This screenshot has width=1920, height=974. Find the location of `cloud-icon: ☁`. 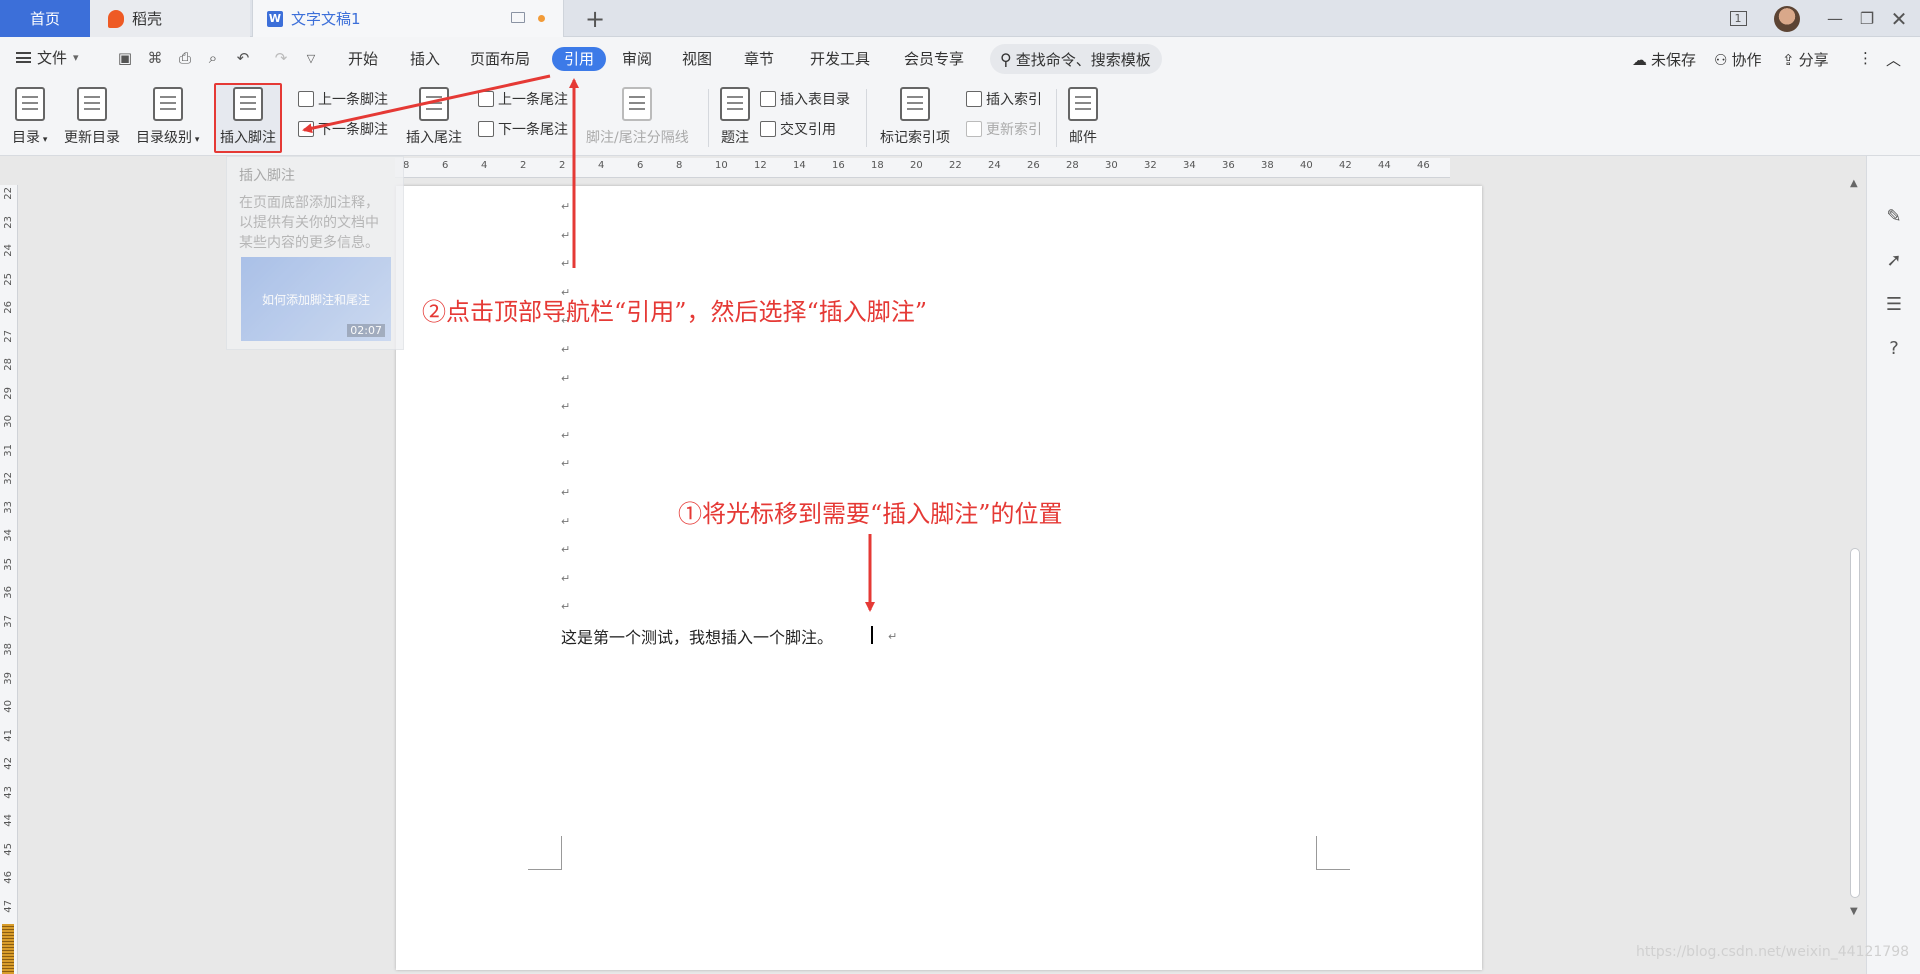

cloud-icon: ☁ is located at coordinates (1639, 59).